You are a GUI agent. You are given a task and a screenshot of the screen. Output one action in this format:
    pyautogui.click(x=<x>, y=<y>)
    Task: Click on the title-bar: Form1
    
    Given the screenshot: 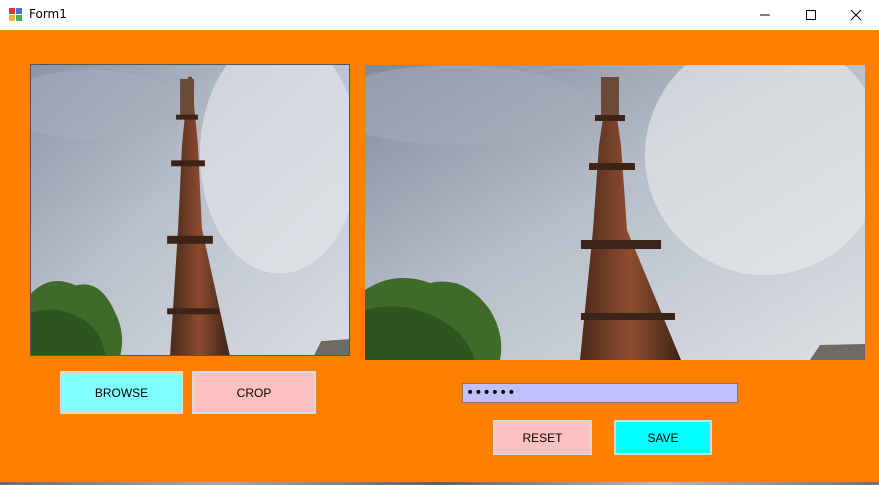 What is the action you would take?
    pyautogui.click(x=439, y=15)
    